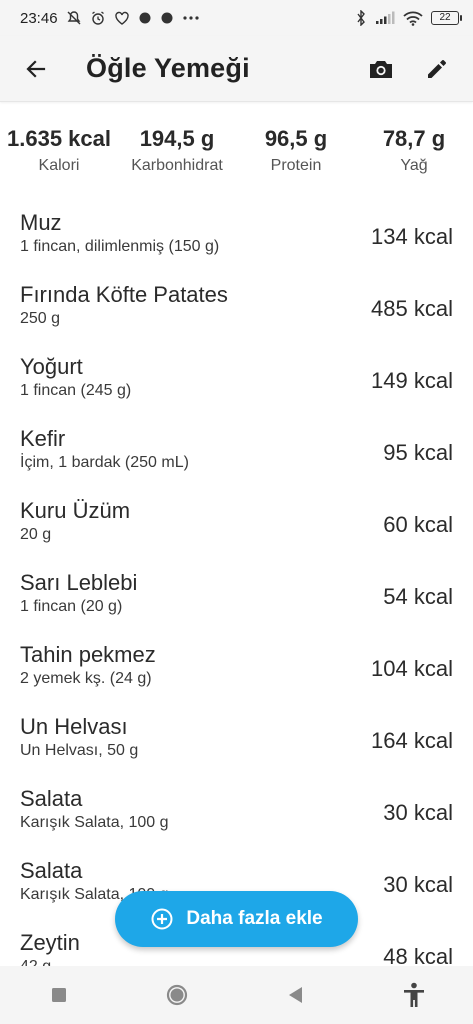 The height and width of the screenshot is (1024, 473). I want to click on food-portion: İçim, 1 bardak (250 mL), so click(104, 462).